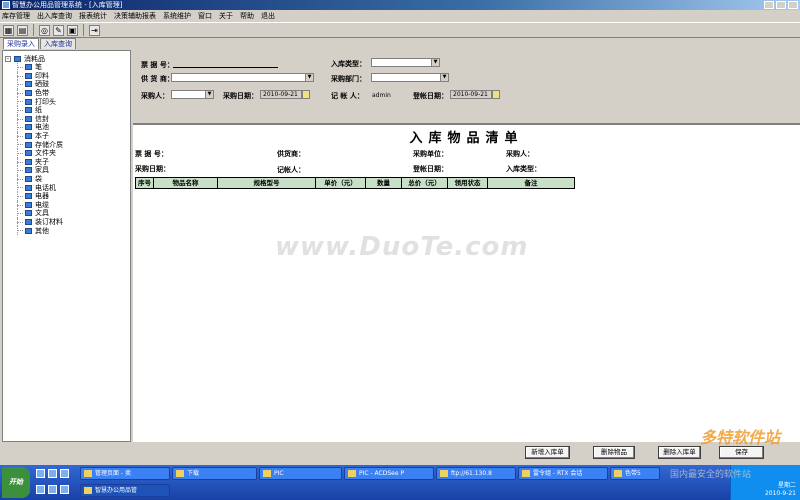 The height and width of the screenshot is (500, 800). Describe the element at coordinates (52, 473) in the screenshot. I see `browser-icon` at that location.